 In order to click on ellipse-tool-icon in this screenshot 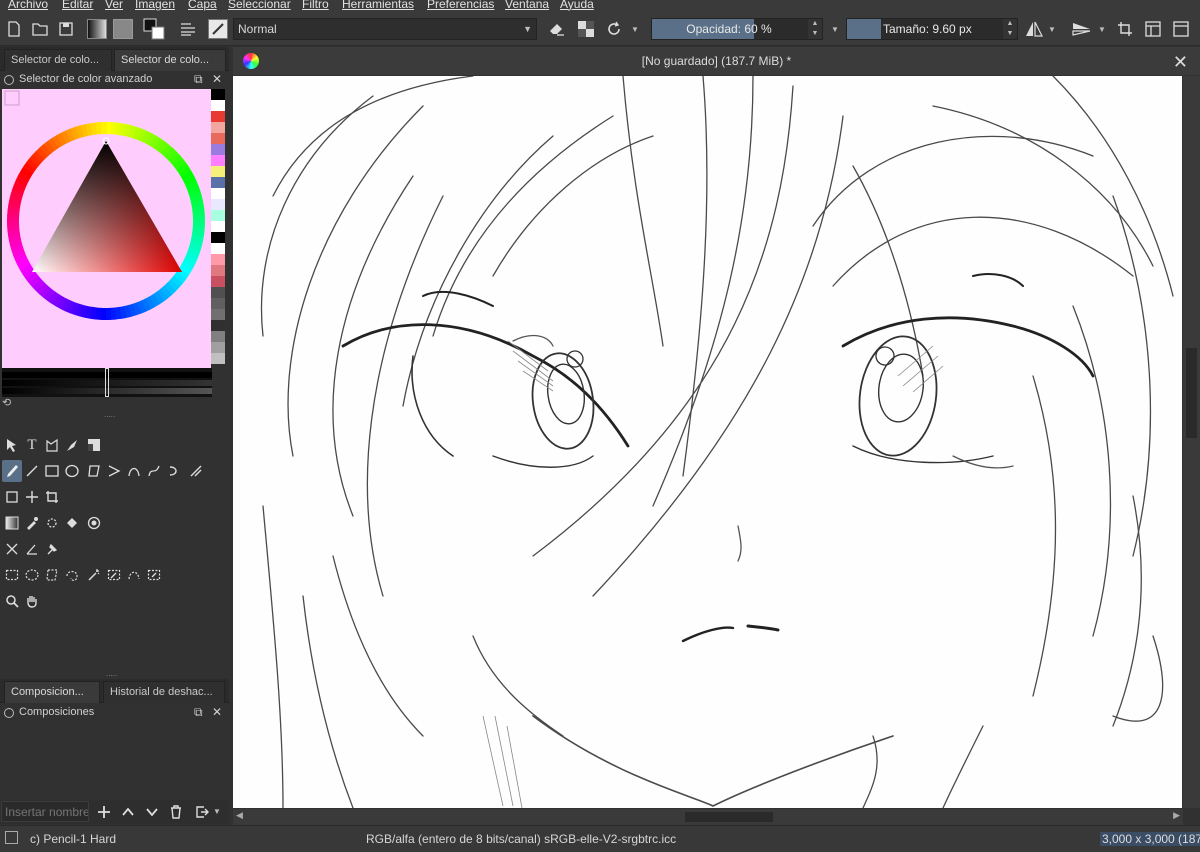, I will do `click(72, 471)`.